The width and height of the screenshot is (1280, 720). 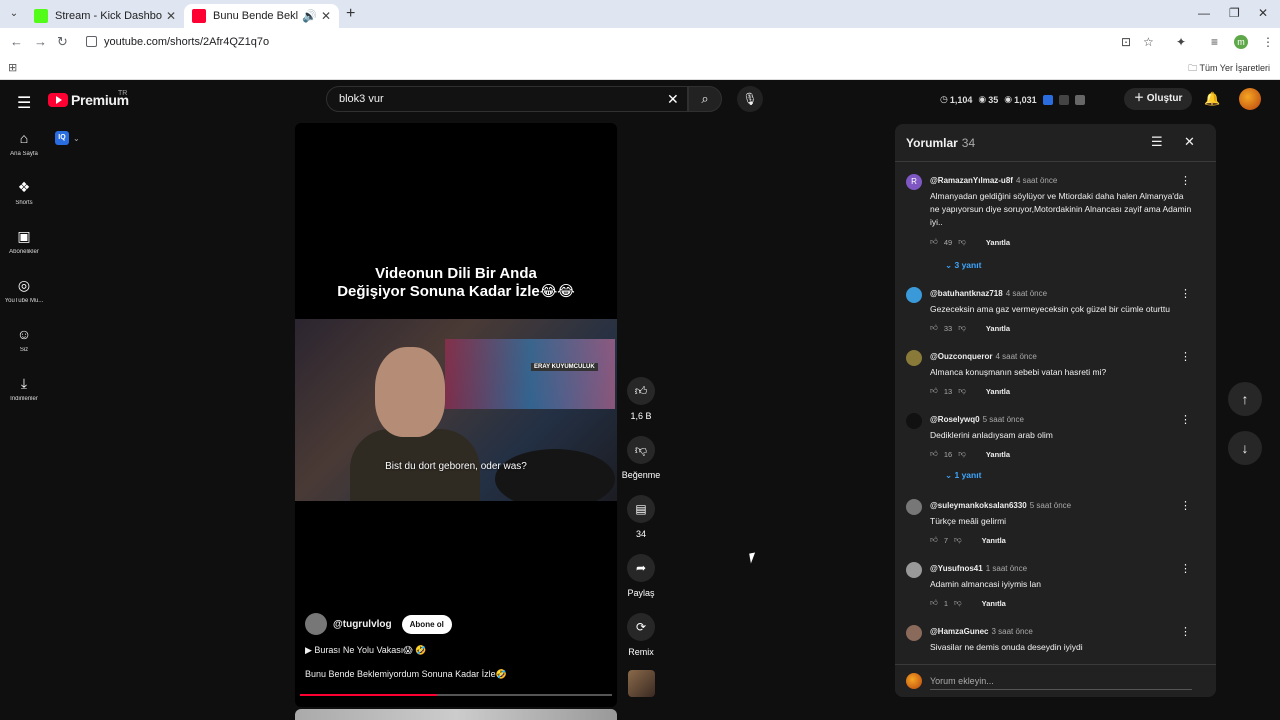 I want to click on voice-search-button: 🎙, so click(x=750, y=99).